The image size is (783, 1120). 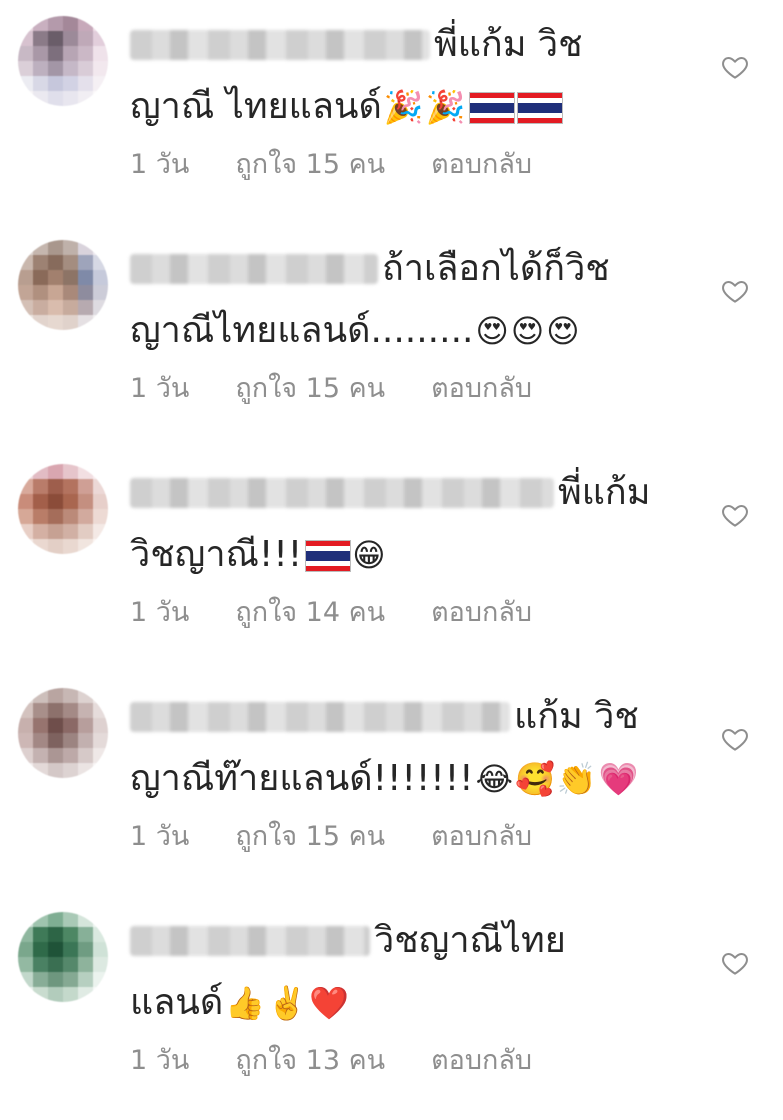 What do you see at coordinates (256, 106) in the screenshot?
I see `comment-text: ญาณี ไทยแลนด์` at bounding box center [256, 106].